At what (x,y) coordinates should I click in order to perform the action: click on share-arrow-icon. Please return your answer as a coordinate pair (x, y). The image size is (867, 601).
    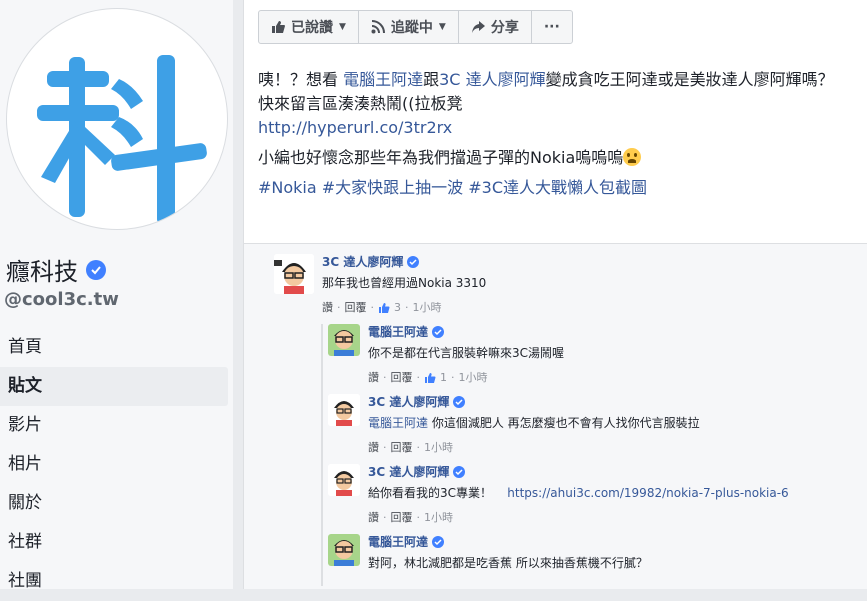
    Looking at the image, I should click on (478, 27).